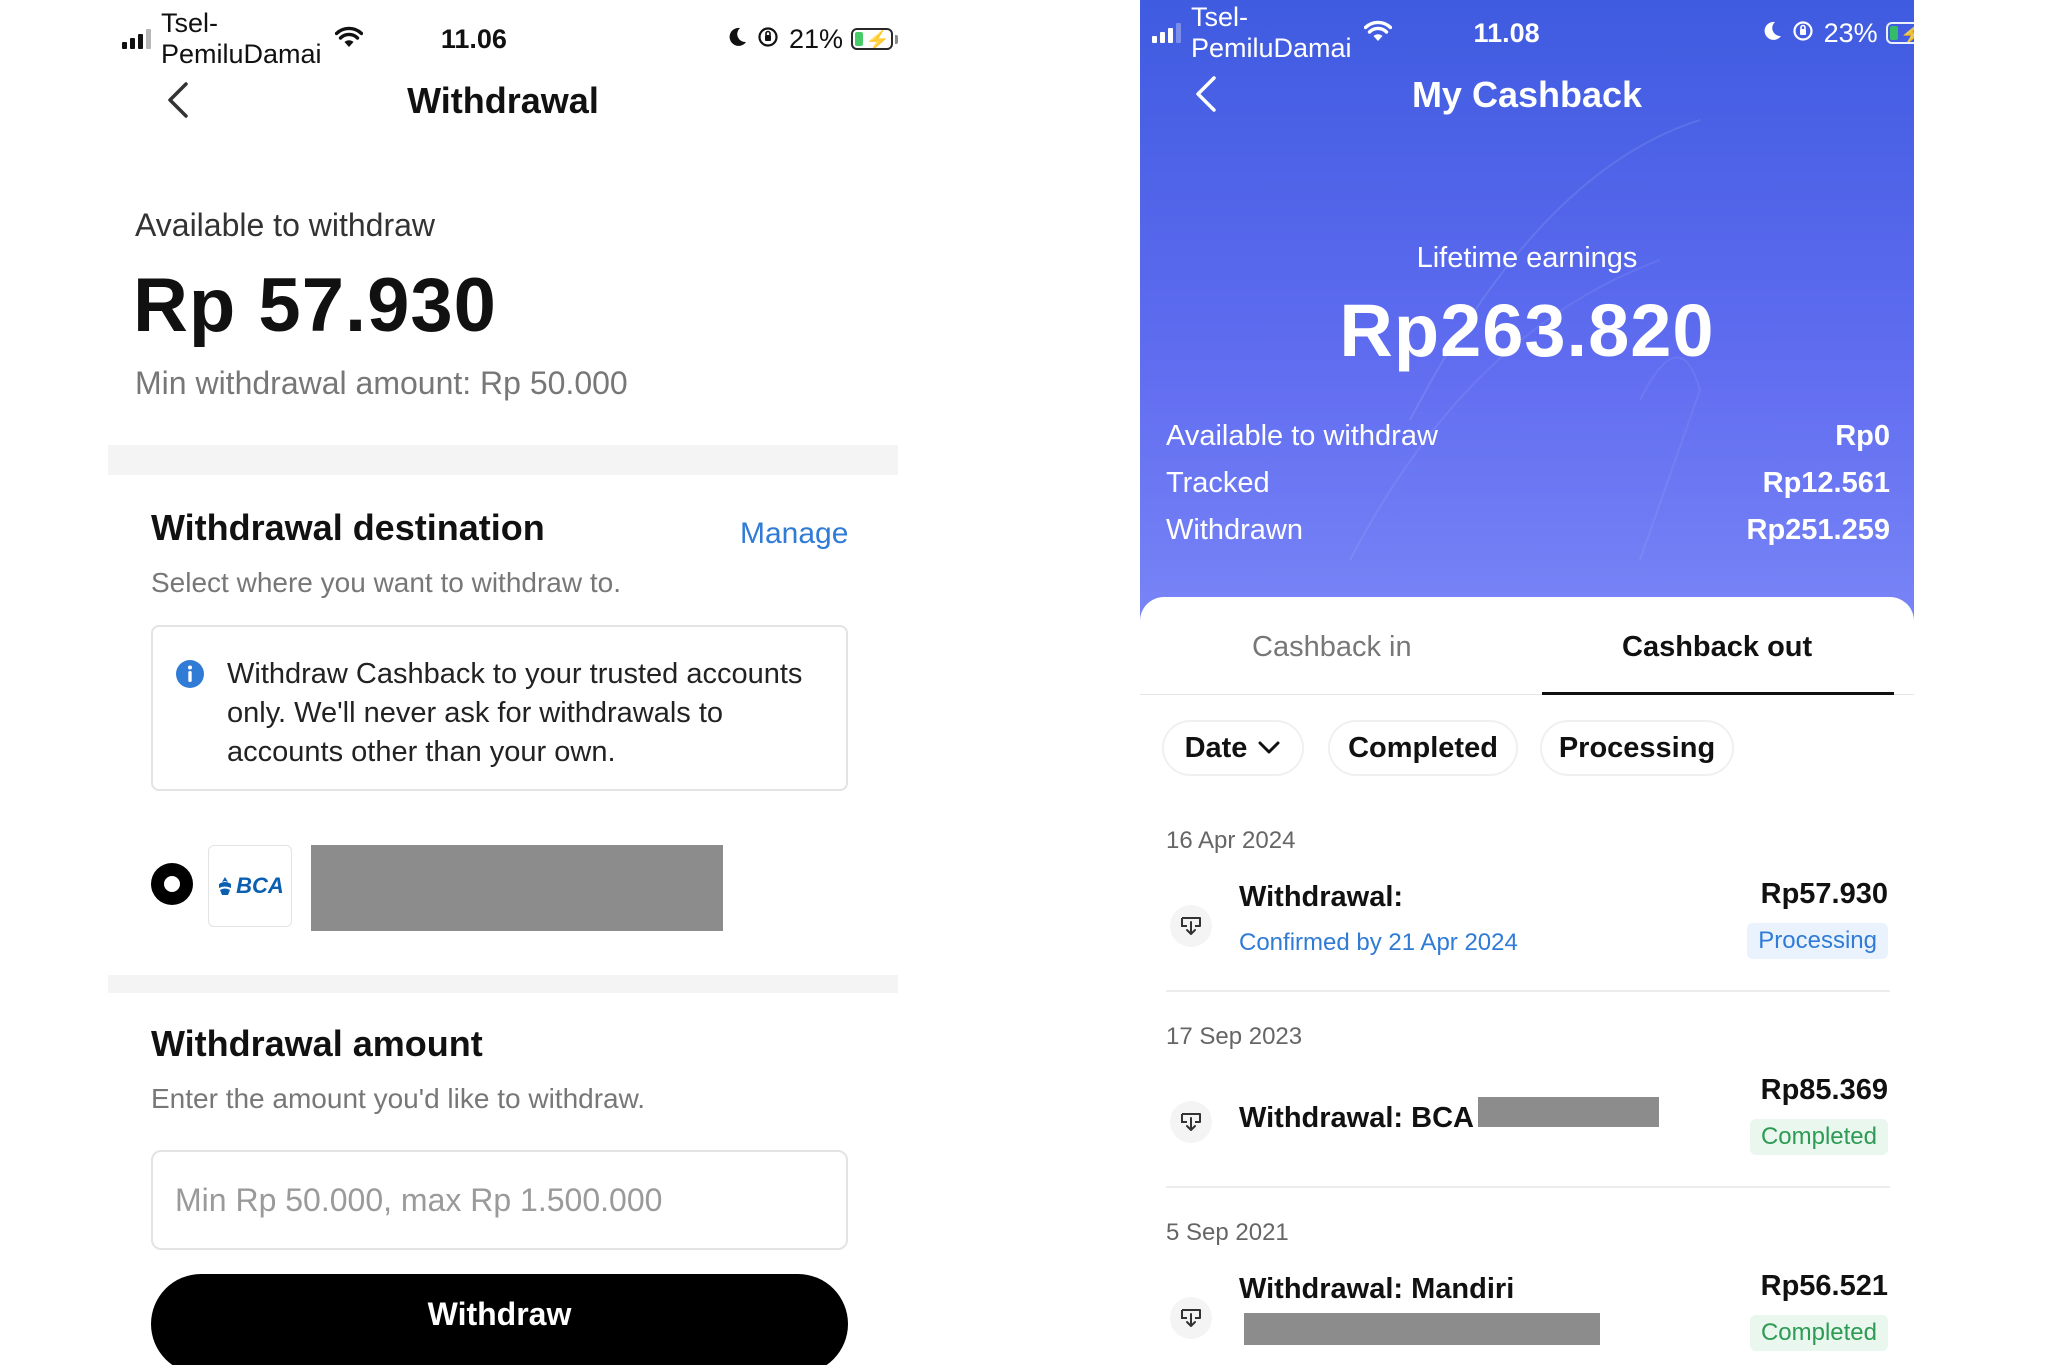 The width and height of the screenshot is (2048, 1365). What do you see at coordinates (1356, 1118) in the screenshot?
I see `transaction-title: Withdrawal: BCA` at bounding box center [1356, 1118].